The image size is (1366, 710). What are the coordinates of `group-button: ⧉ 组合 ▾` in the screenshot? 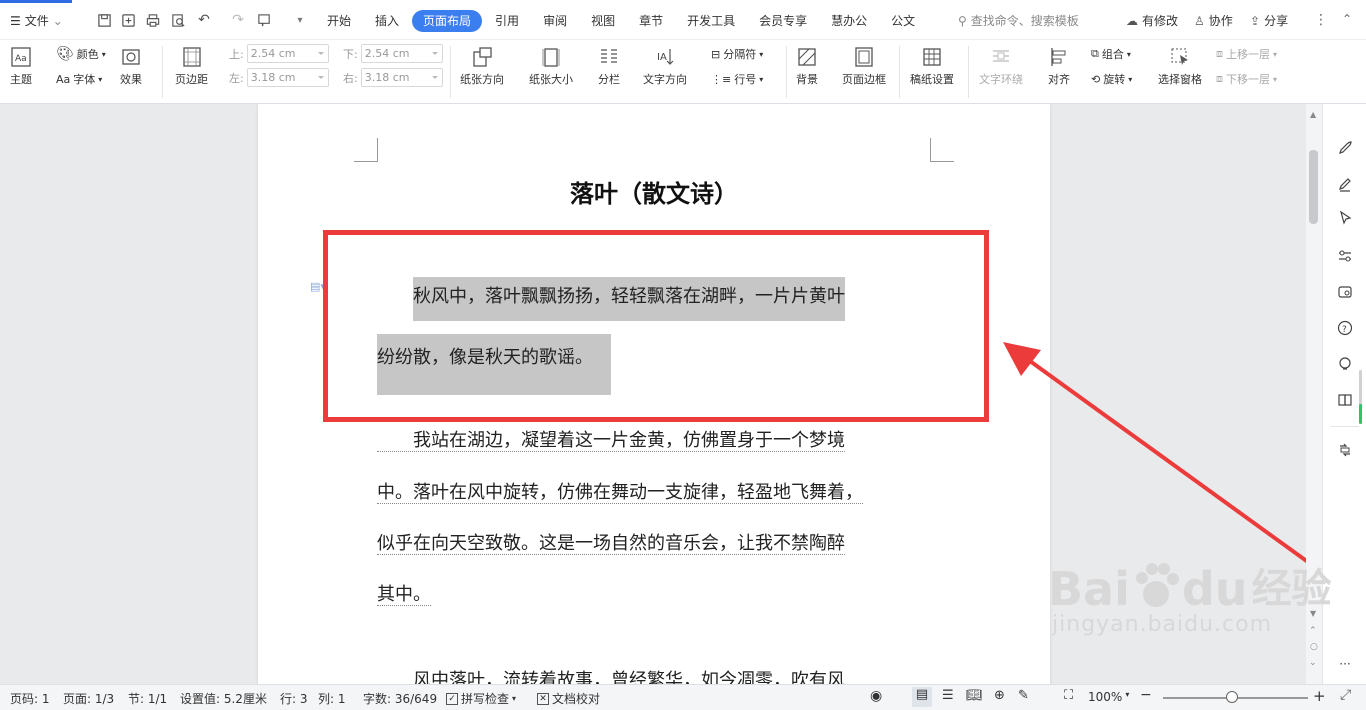 It's located at (1111, 54).